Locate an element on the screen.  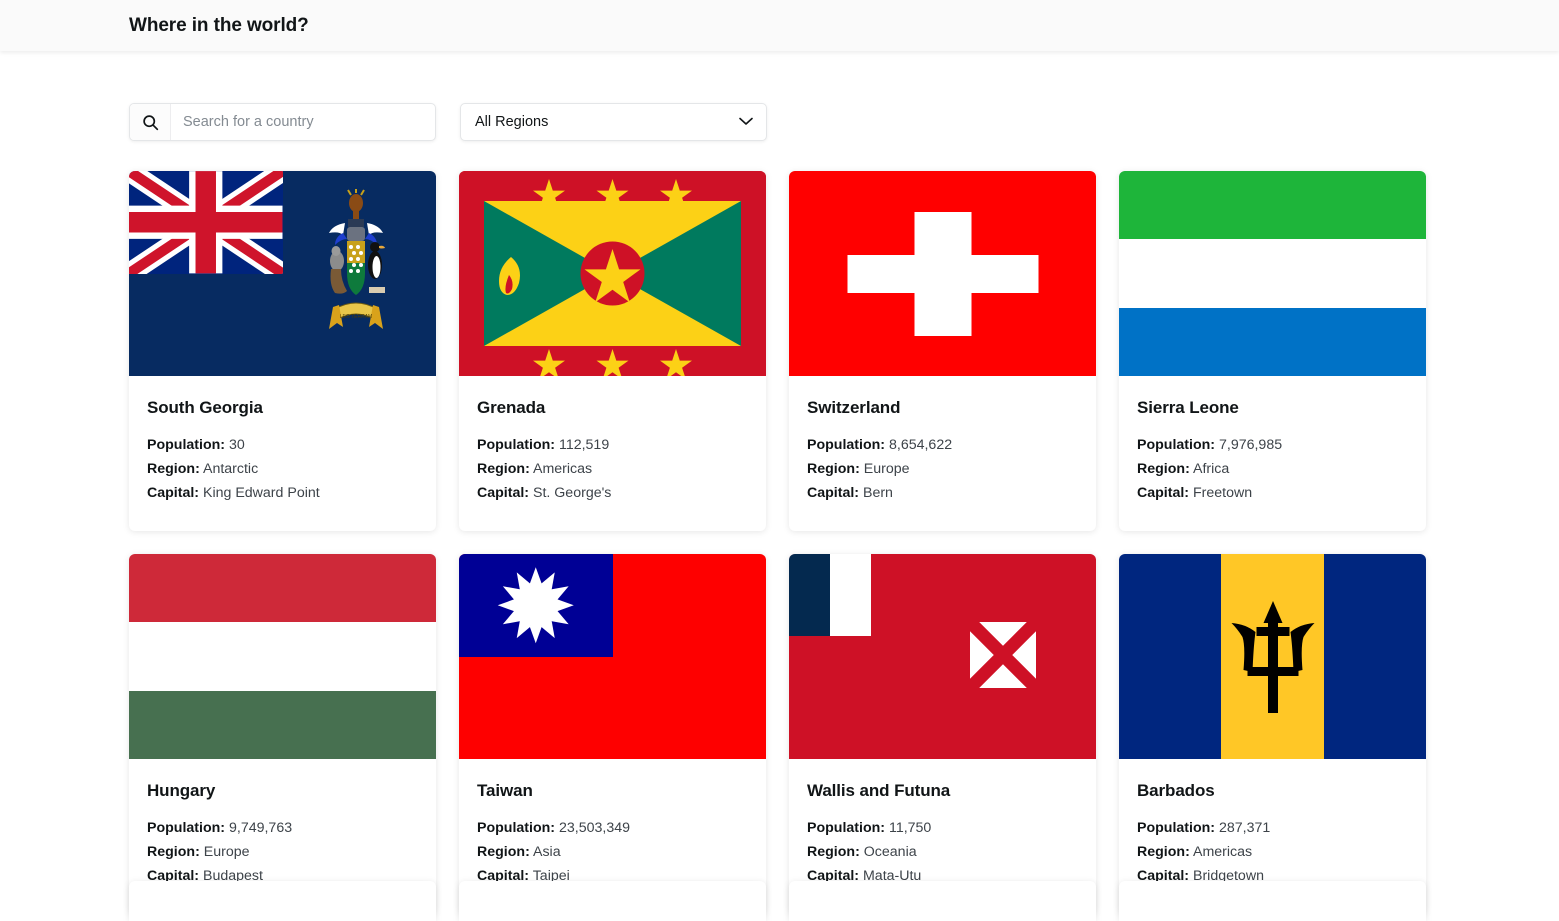
country-name: Switzerland is located at coordinates (854, 407).